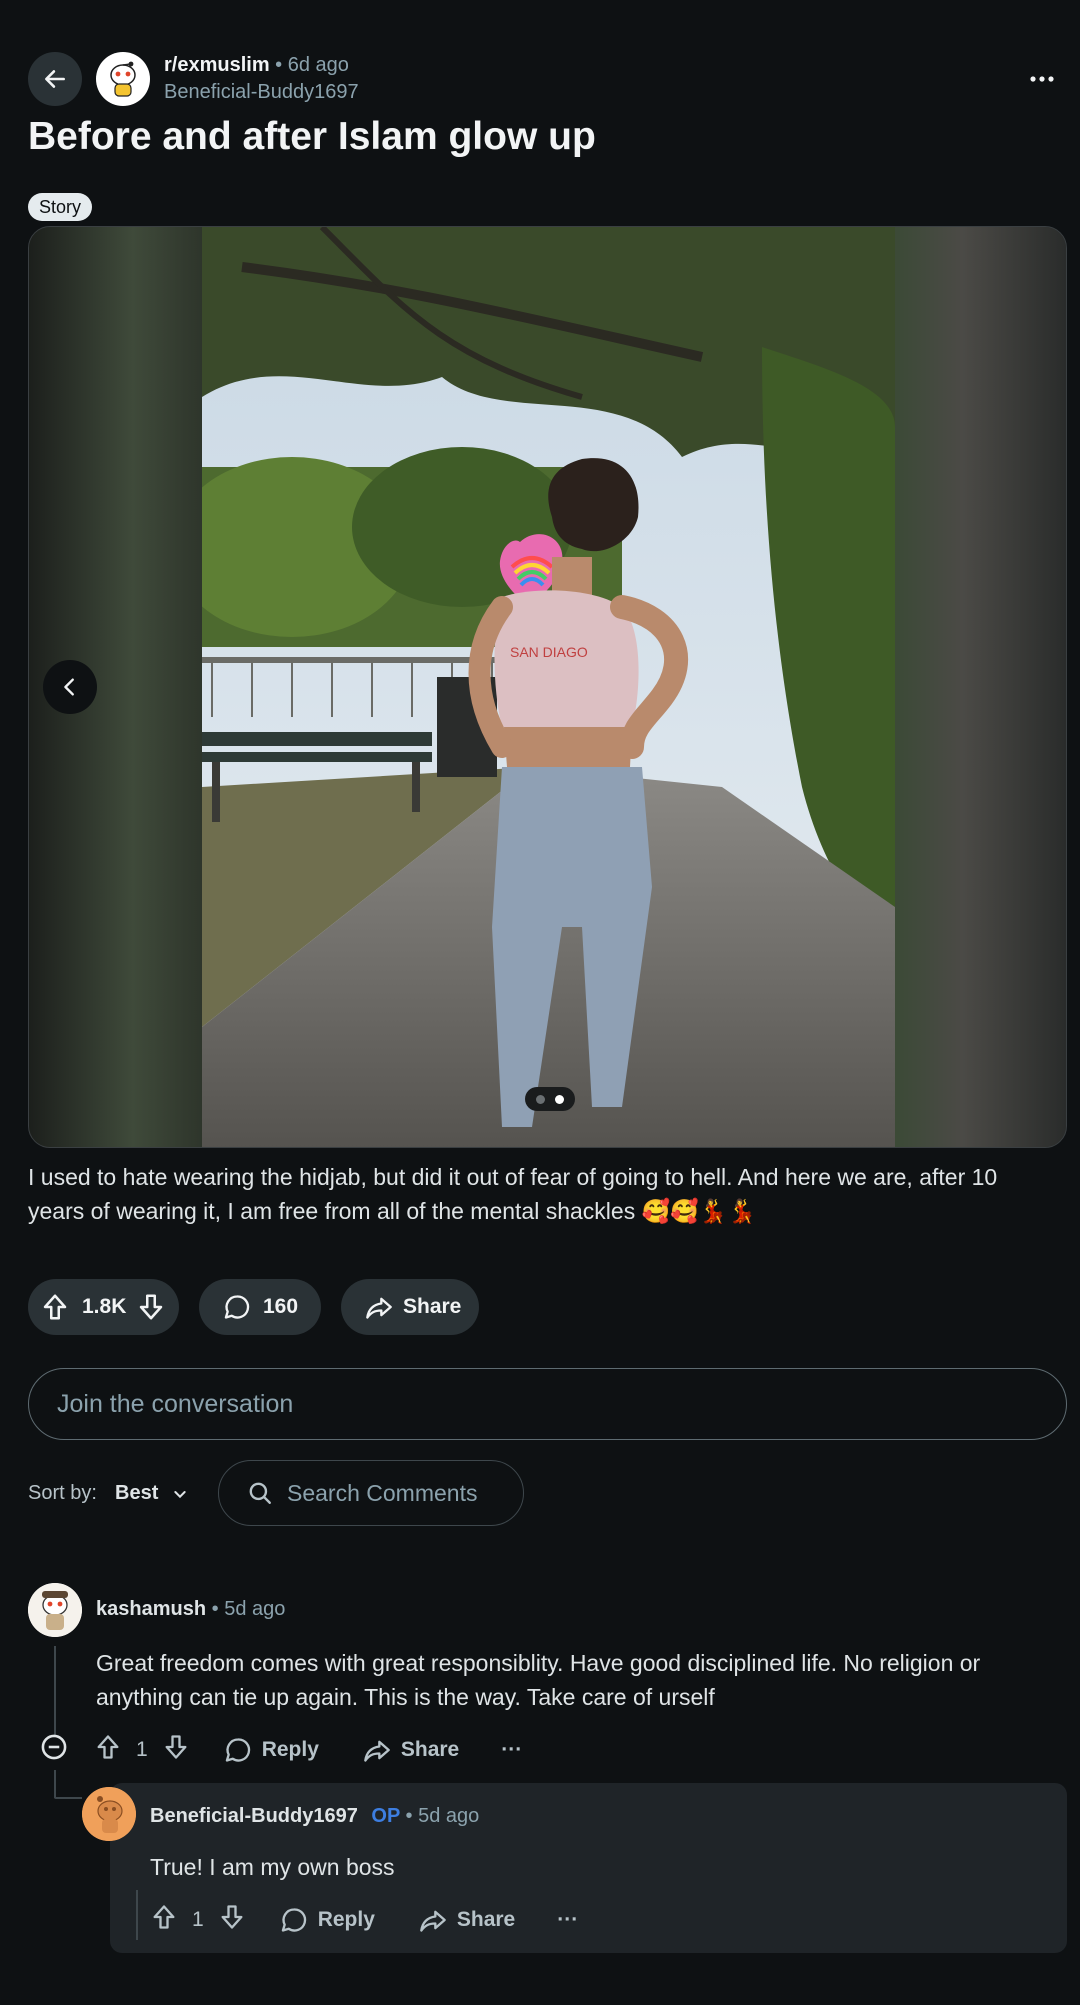  I want to click on collapse-minus-icon, so click(54, 1747).